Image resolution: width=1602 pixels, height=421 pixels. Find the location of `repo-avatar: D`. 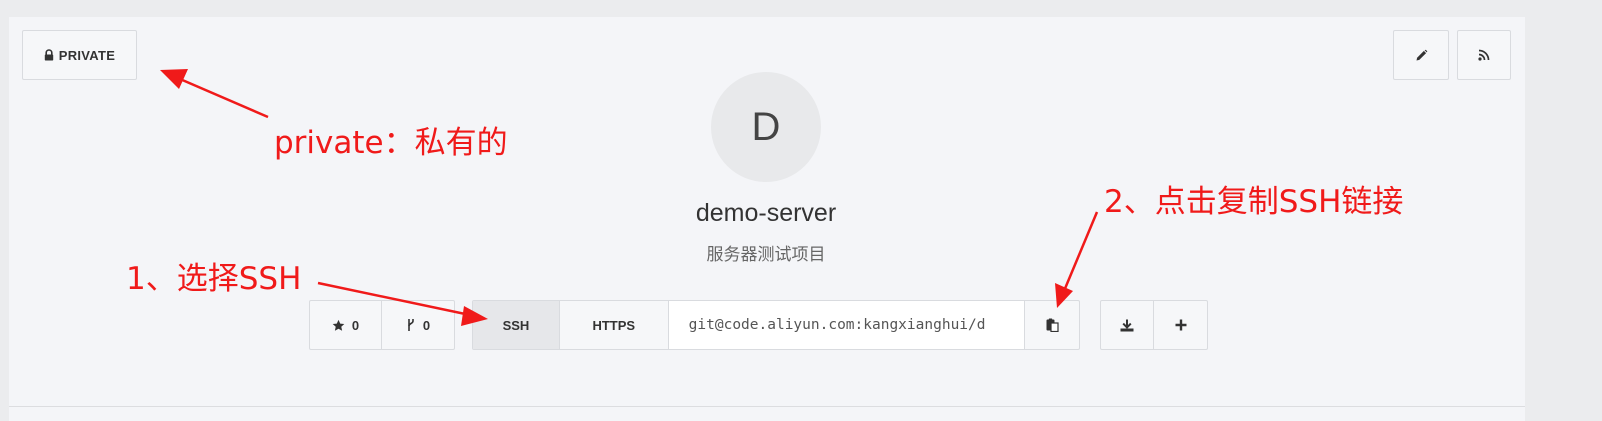

repo-avatar: D is located at coordinates (766, 127).